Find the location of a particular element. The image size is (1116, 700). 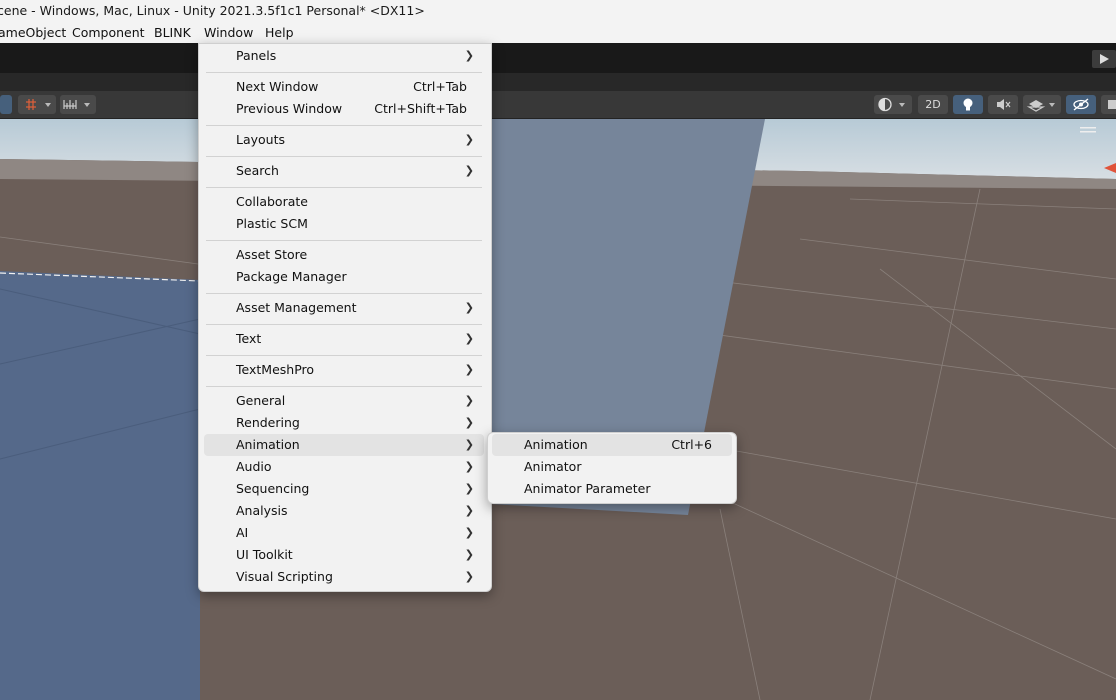

menu-item-visual-scripting: Visual Scripting ❯ is located at coordinates (344, 577).